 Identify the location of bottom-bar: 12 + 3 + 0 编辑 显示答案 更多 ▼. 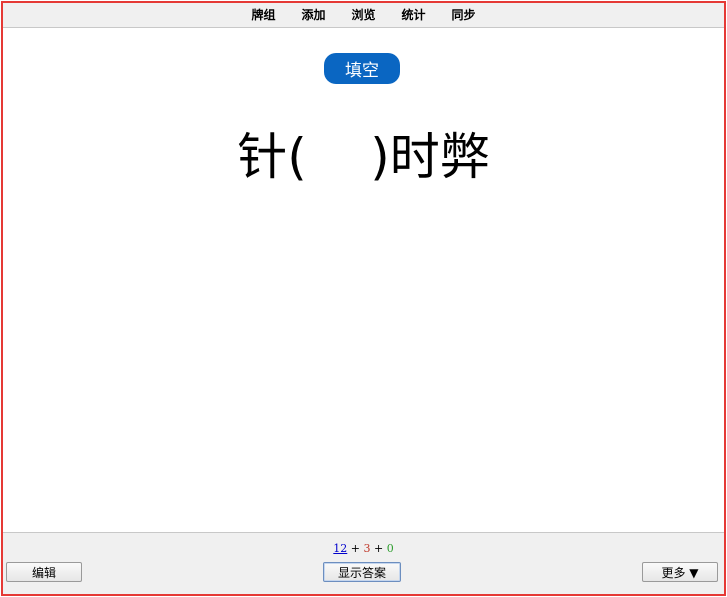
(363, 563).